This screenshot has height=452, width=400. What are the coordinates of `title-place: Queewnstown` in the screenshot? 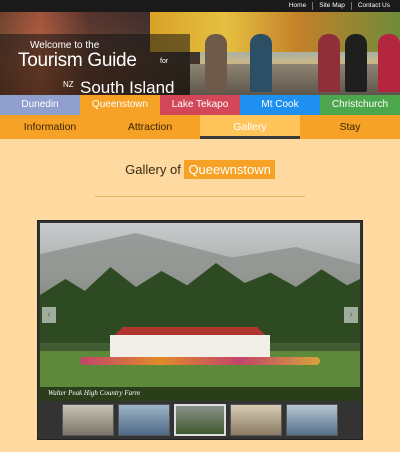 It's located at (229, 169).